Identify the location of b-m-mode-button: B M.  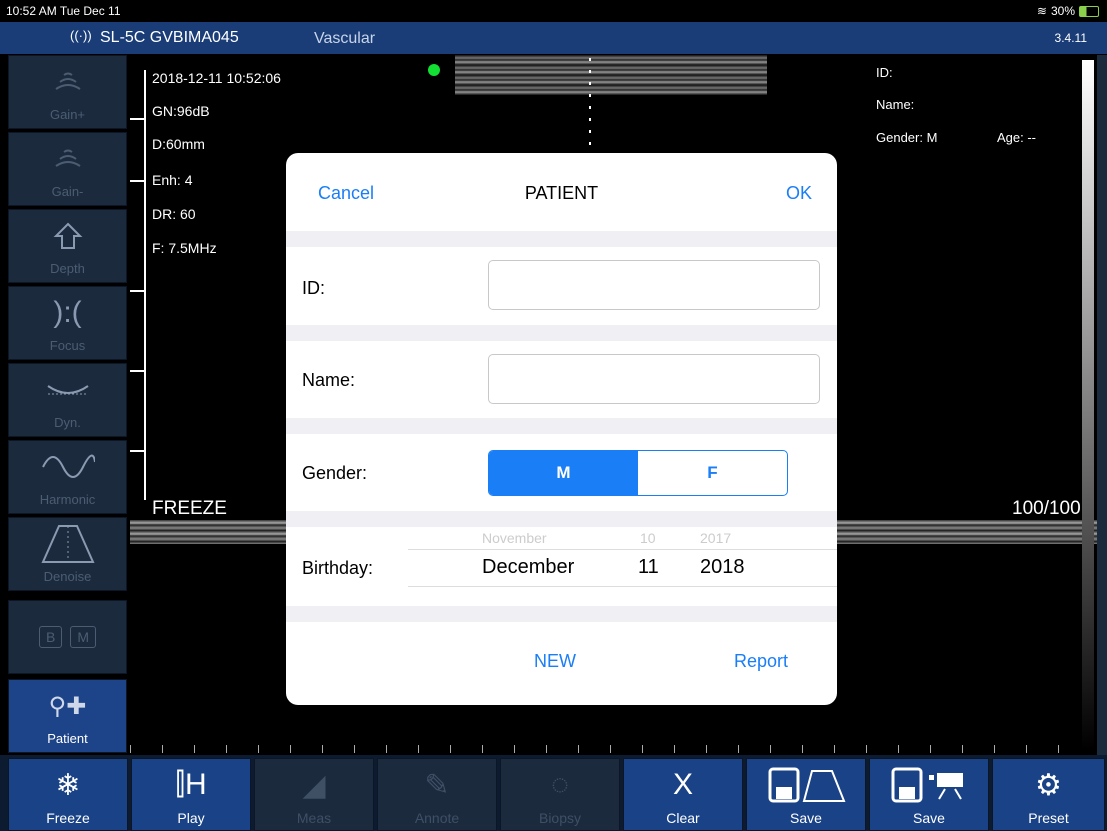
(67, 637).